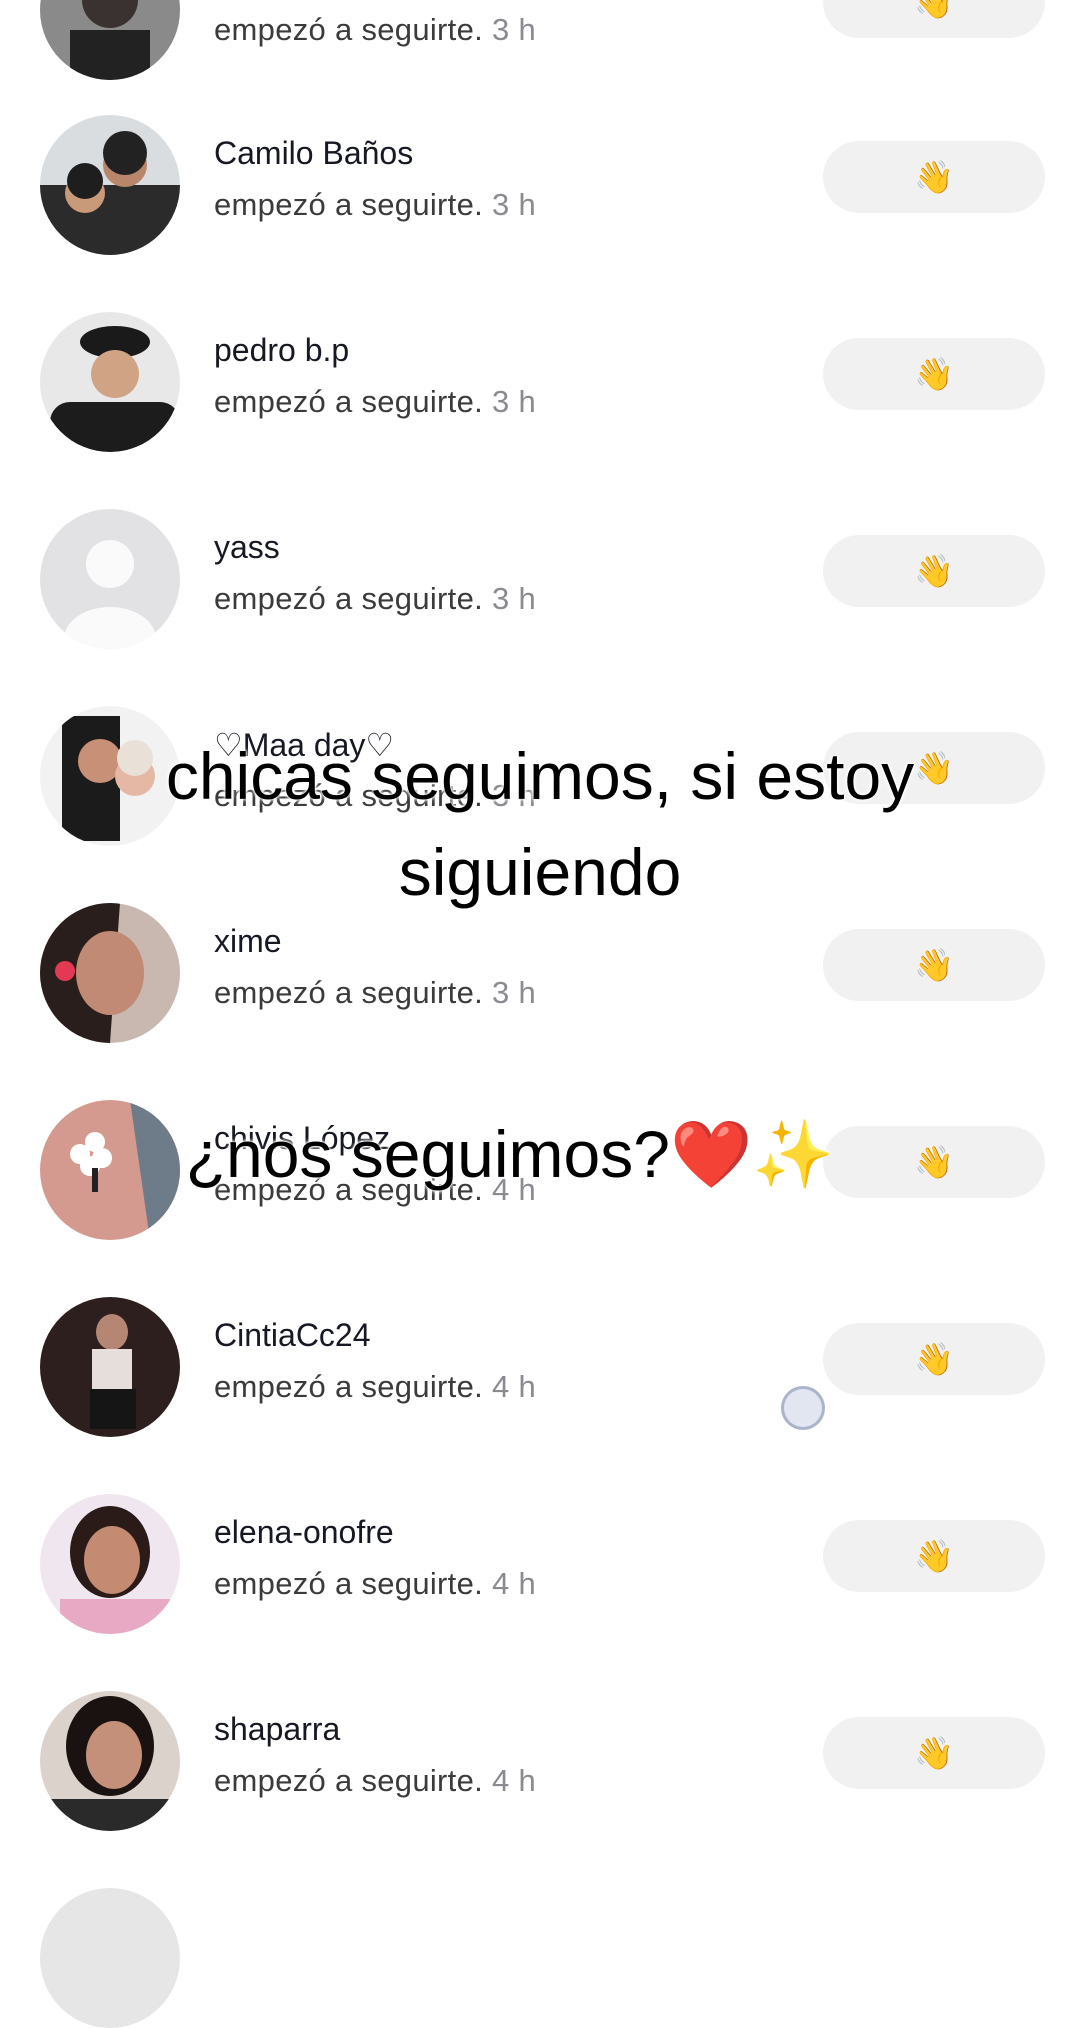 This screenshot has width=1080, height=2028. What do you see at coordinates (277, 1729) in the screenshot?
I see `follower-name: shaparra` at bounding box center [277, 1729].